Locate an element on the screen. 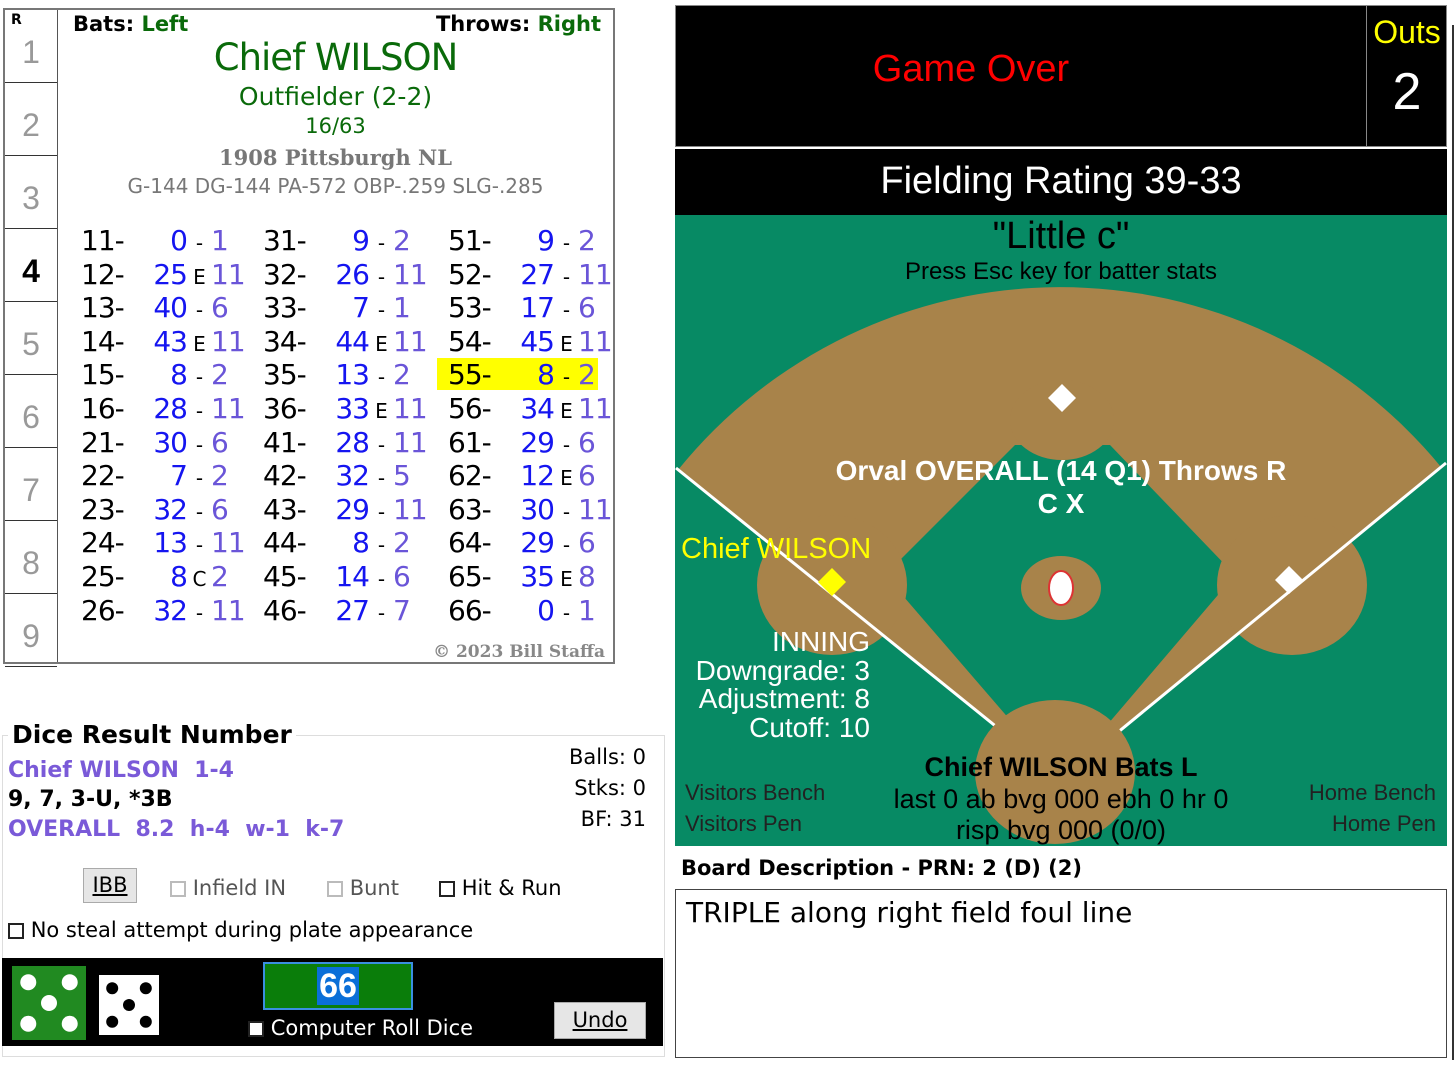  dice-panel-title: Dice Result Number is located at coordinates (152, 734).